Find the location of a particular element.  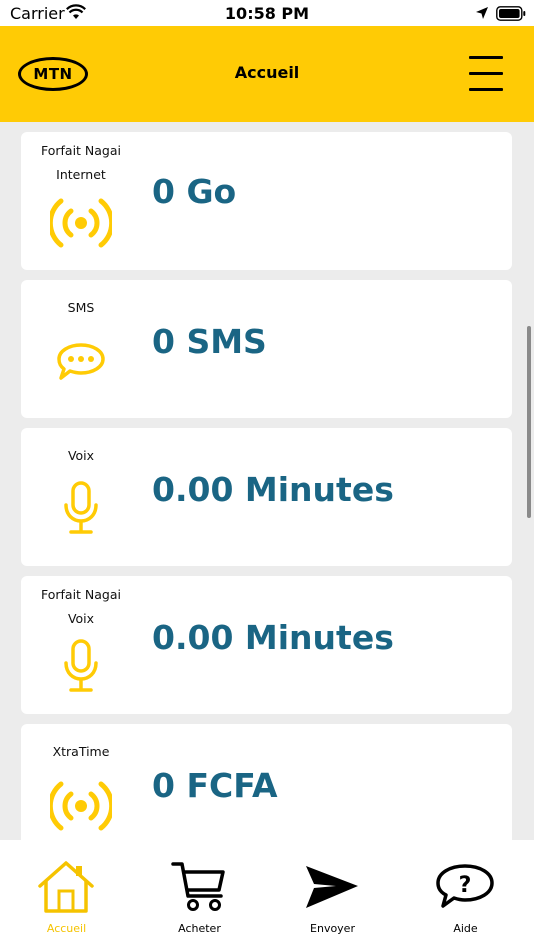

tab-envoyer: Envoyer is located at coordinates (332, 895).